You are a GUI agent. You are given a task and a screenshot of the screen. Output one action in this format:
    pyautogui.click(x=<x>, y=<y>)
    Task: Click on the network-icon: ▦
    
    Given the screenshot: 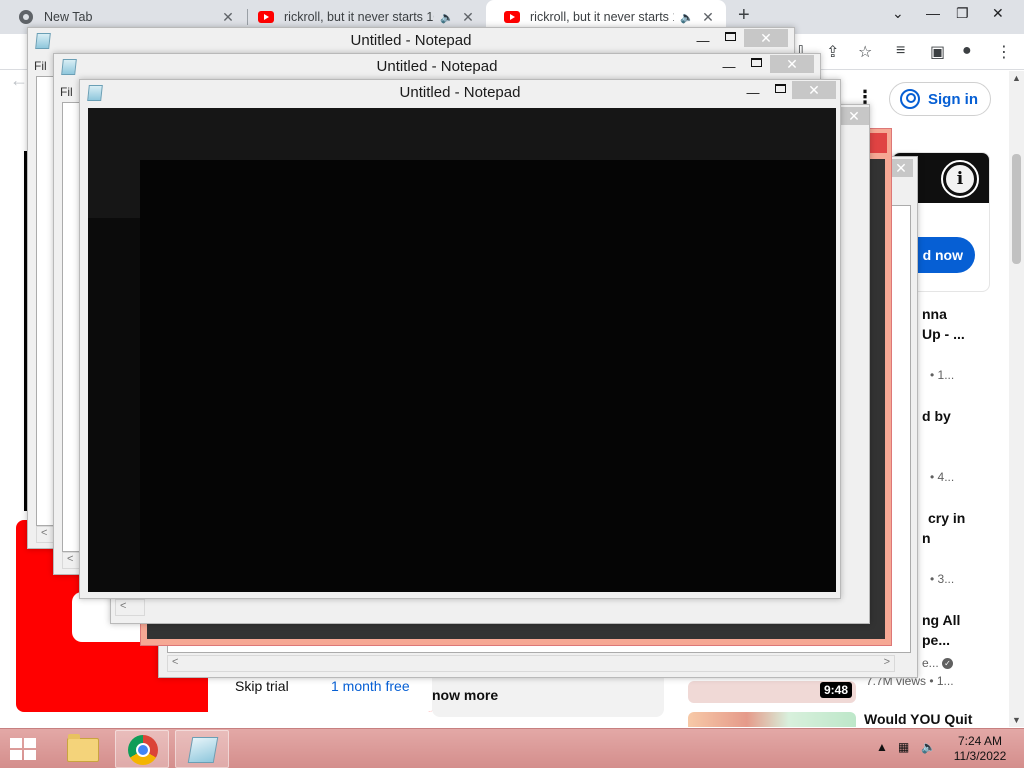 What is the action you would take?
    pyautogui.click(x=903, y=747)
    